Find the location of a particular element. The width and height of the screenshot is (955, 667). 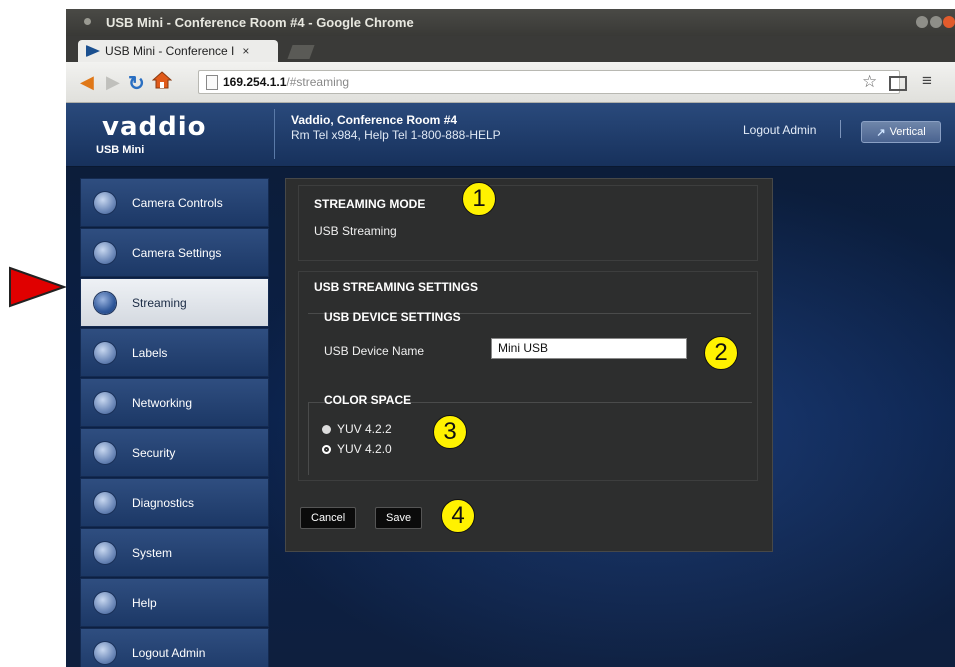

sidebar-item-label: Camera Controls is located at coordinates (177, 202).